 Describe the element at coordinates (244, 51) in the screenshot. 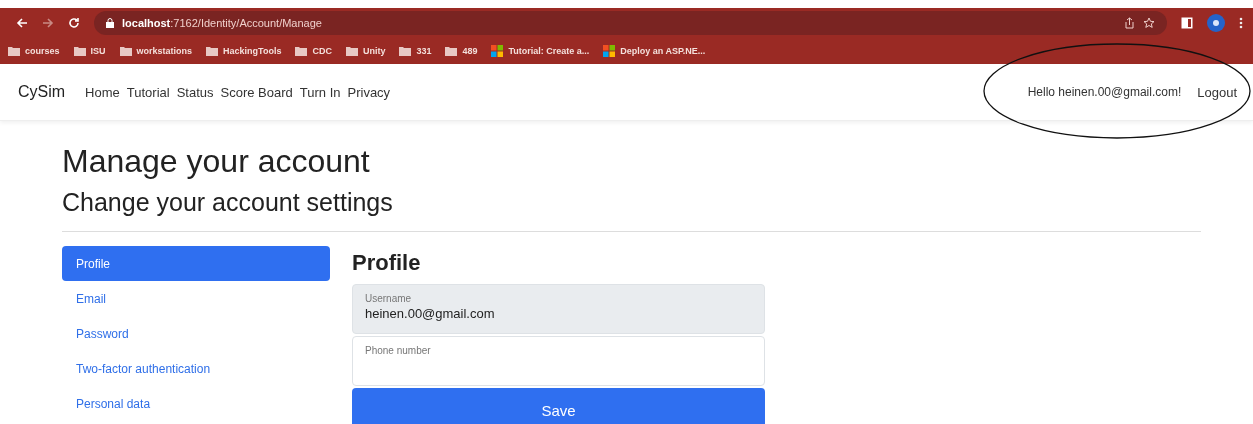

I see `bookmark: HackingTools` at that location.